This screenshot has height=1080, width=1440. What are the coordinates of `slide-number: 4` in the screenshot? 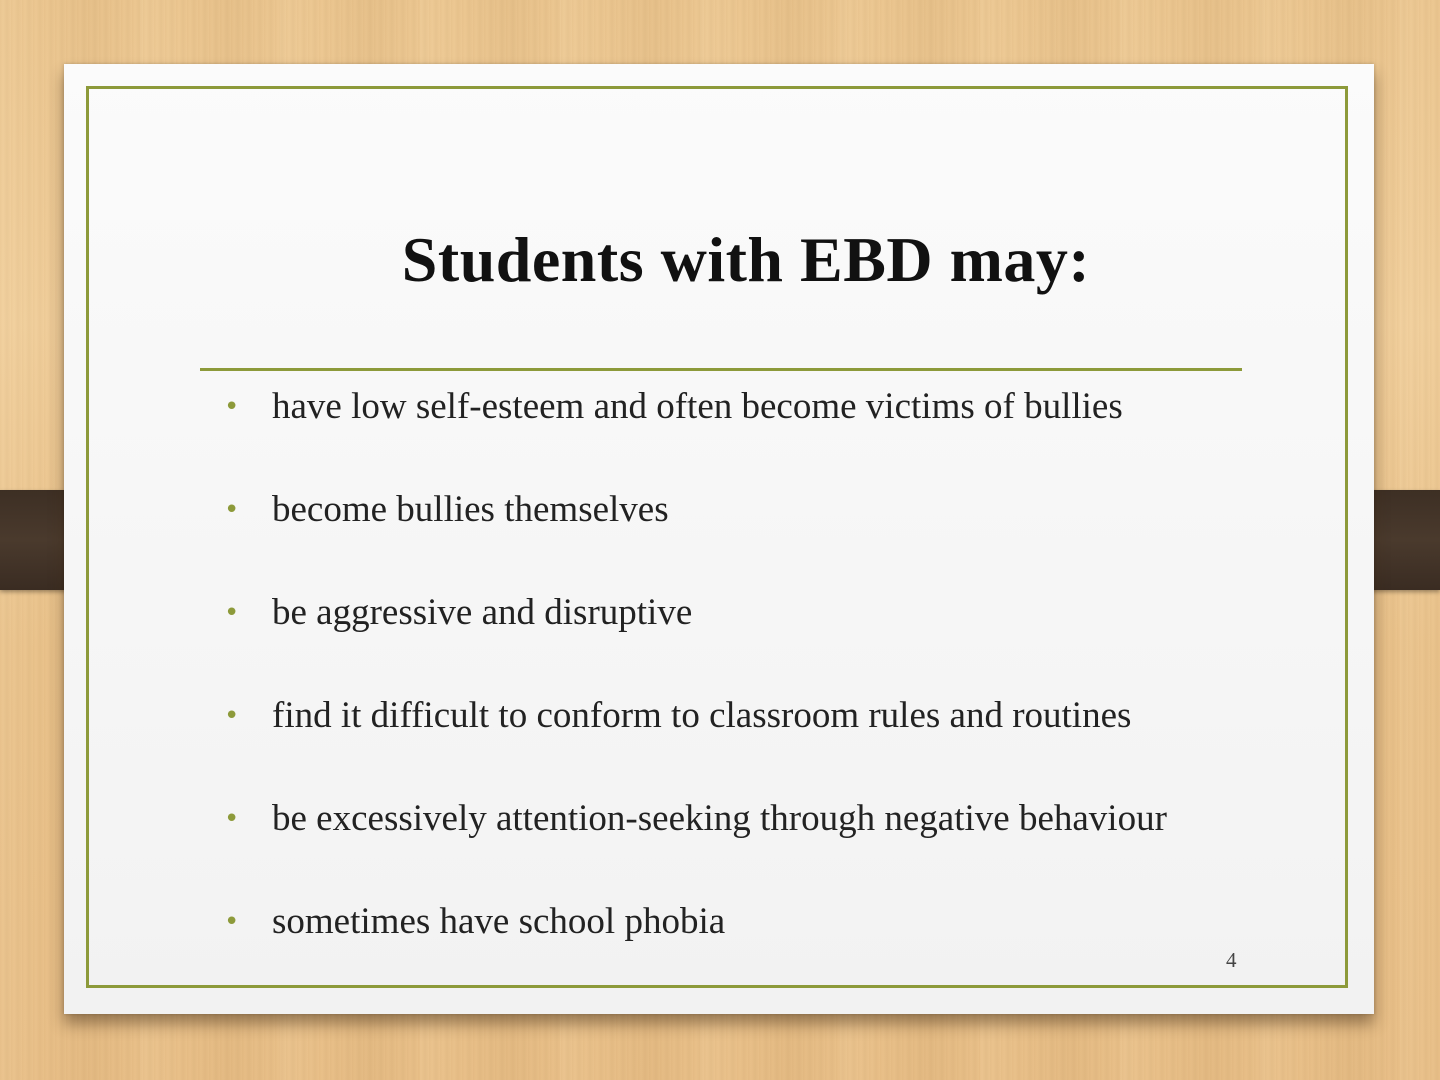 It's located at (1231, 960).